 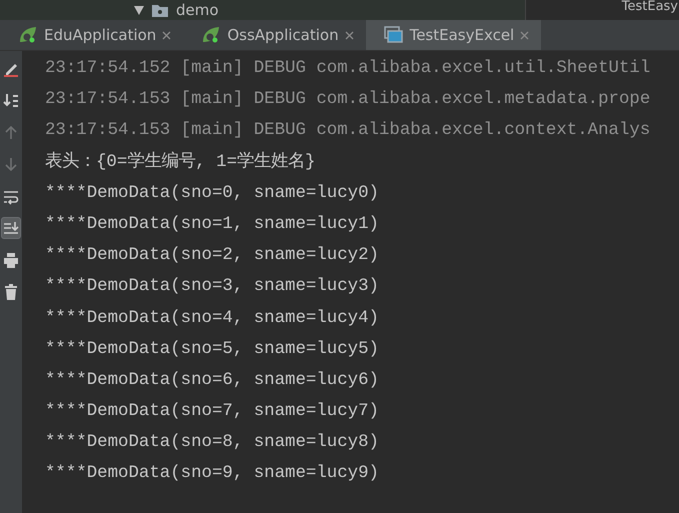 I want to click on output-line: ****DemoData(sno=2, sname=lucy2), so click(x=212, y=256).